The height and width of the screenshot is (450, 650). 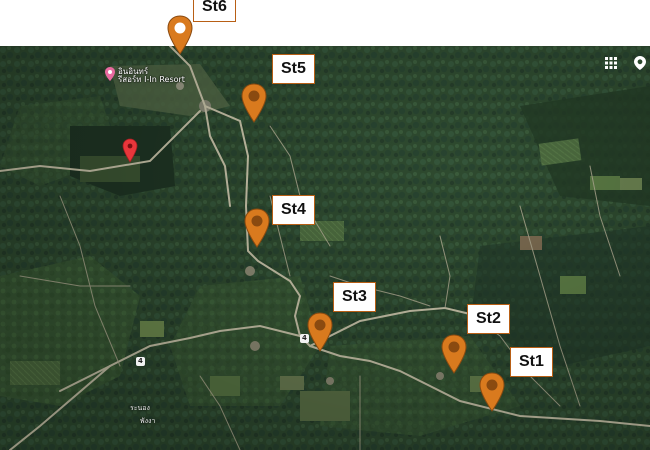 I want to click on station-pin-icon-st6, so click(x=180, y=35).